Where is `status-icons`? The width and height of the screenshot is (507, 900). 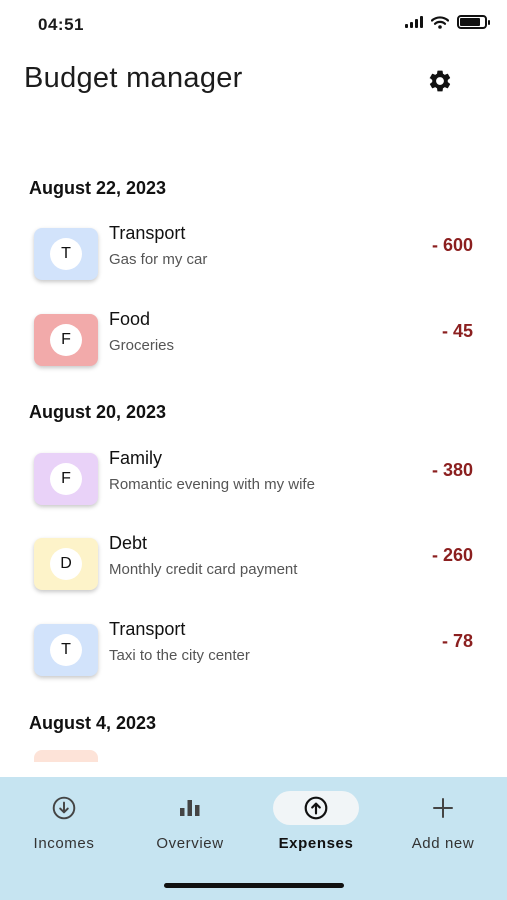 status-icons is located at coordinates (447, 22).